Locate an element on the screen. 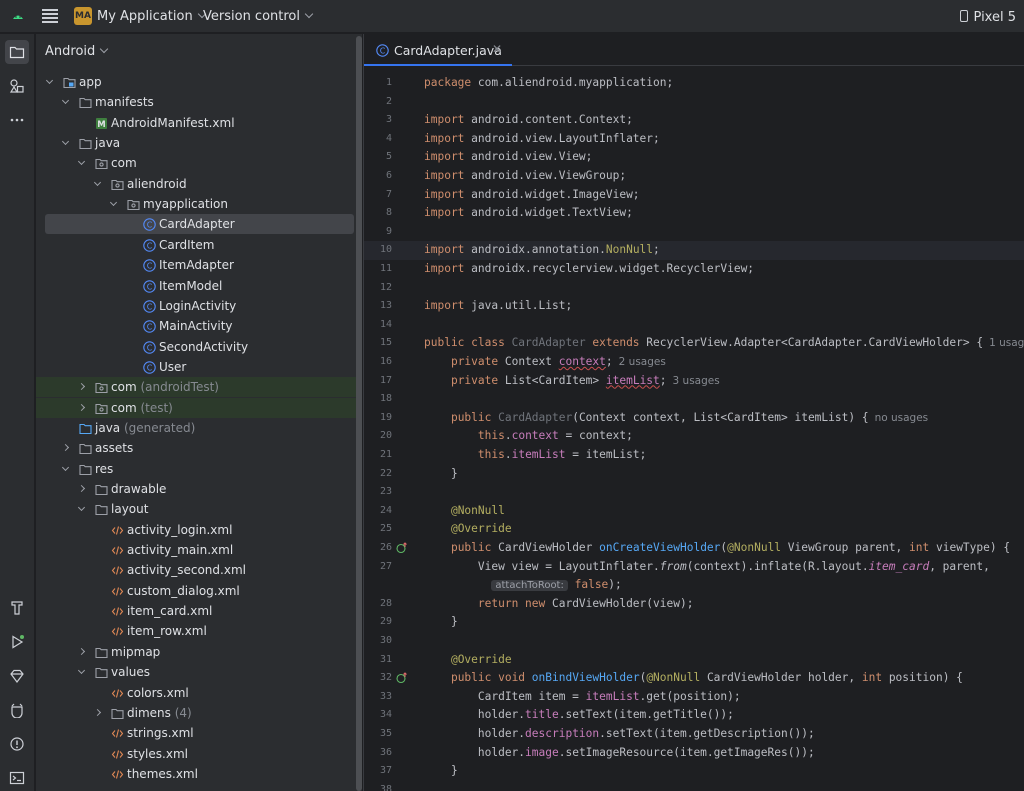 This screenshot has height=791, width=1024. tree-item-carditem: C CardItem is located at coordinates (196, 245).